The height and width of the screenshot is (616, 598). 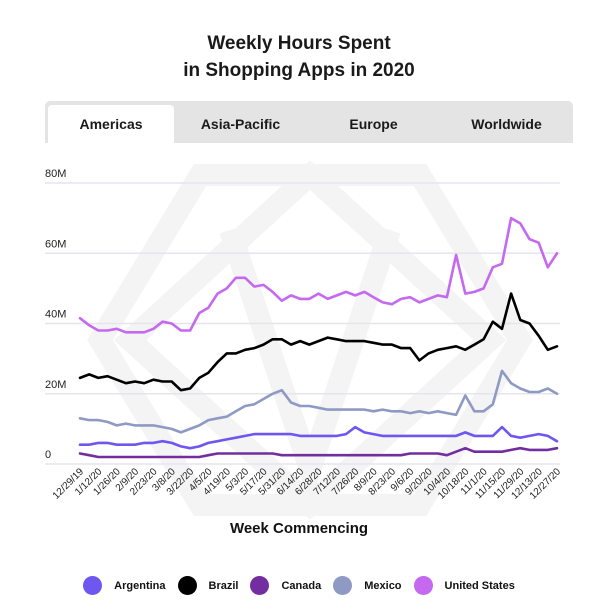 I want to click on y-tick-label: 80M, so click(x=55, y=174).